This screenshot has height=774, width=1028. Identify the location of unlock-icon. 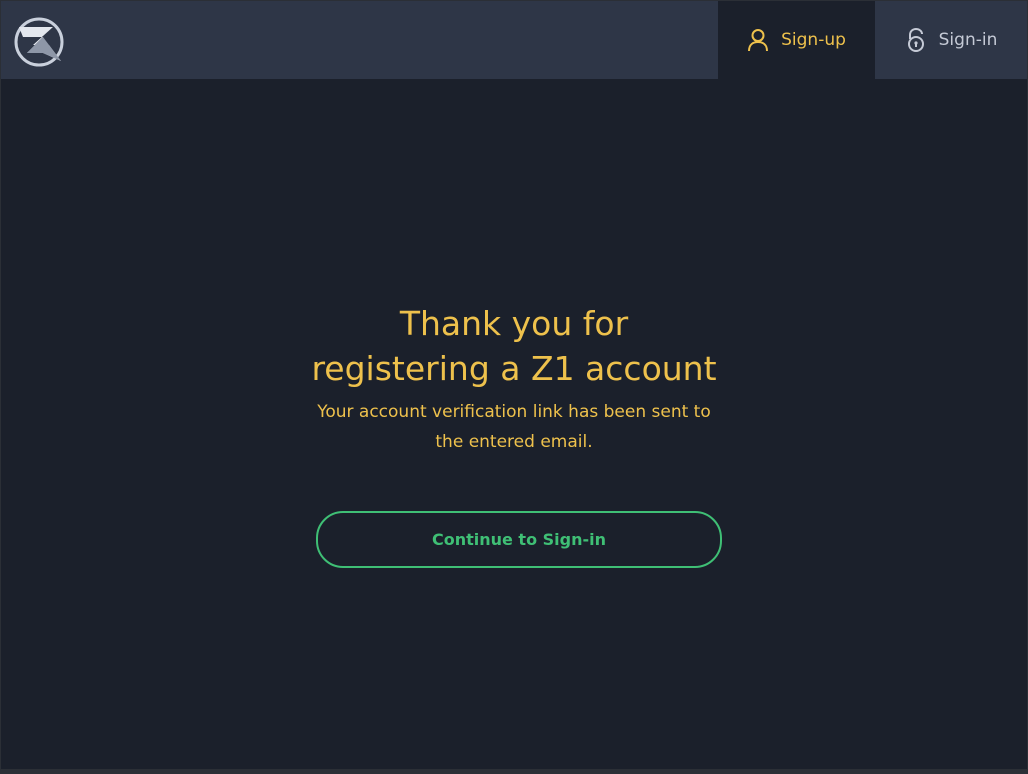
(916, 40).